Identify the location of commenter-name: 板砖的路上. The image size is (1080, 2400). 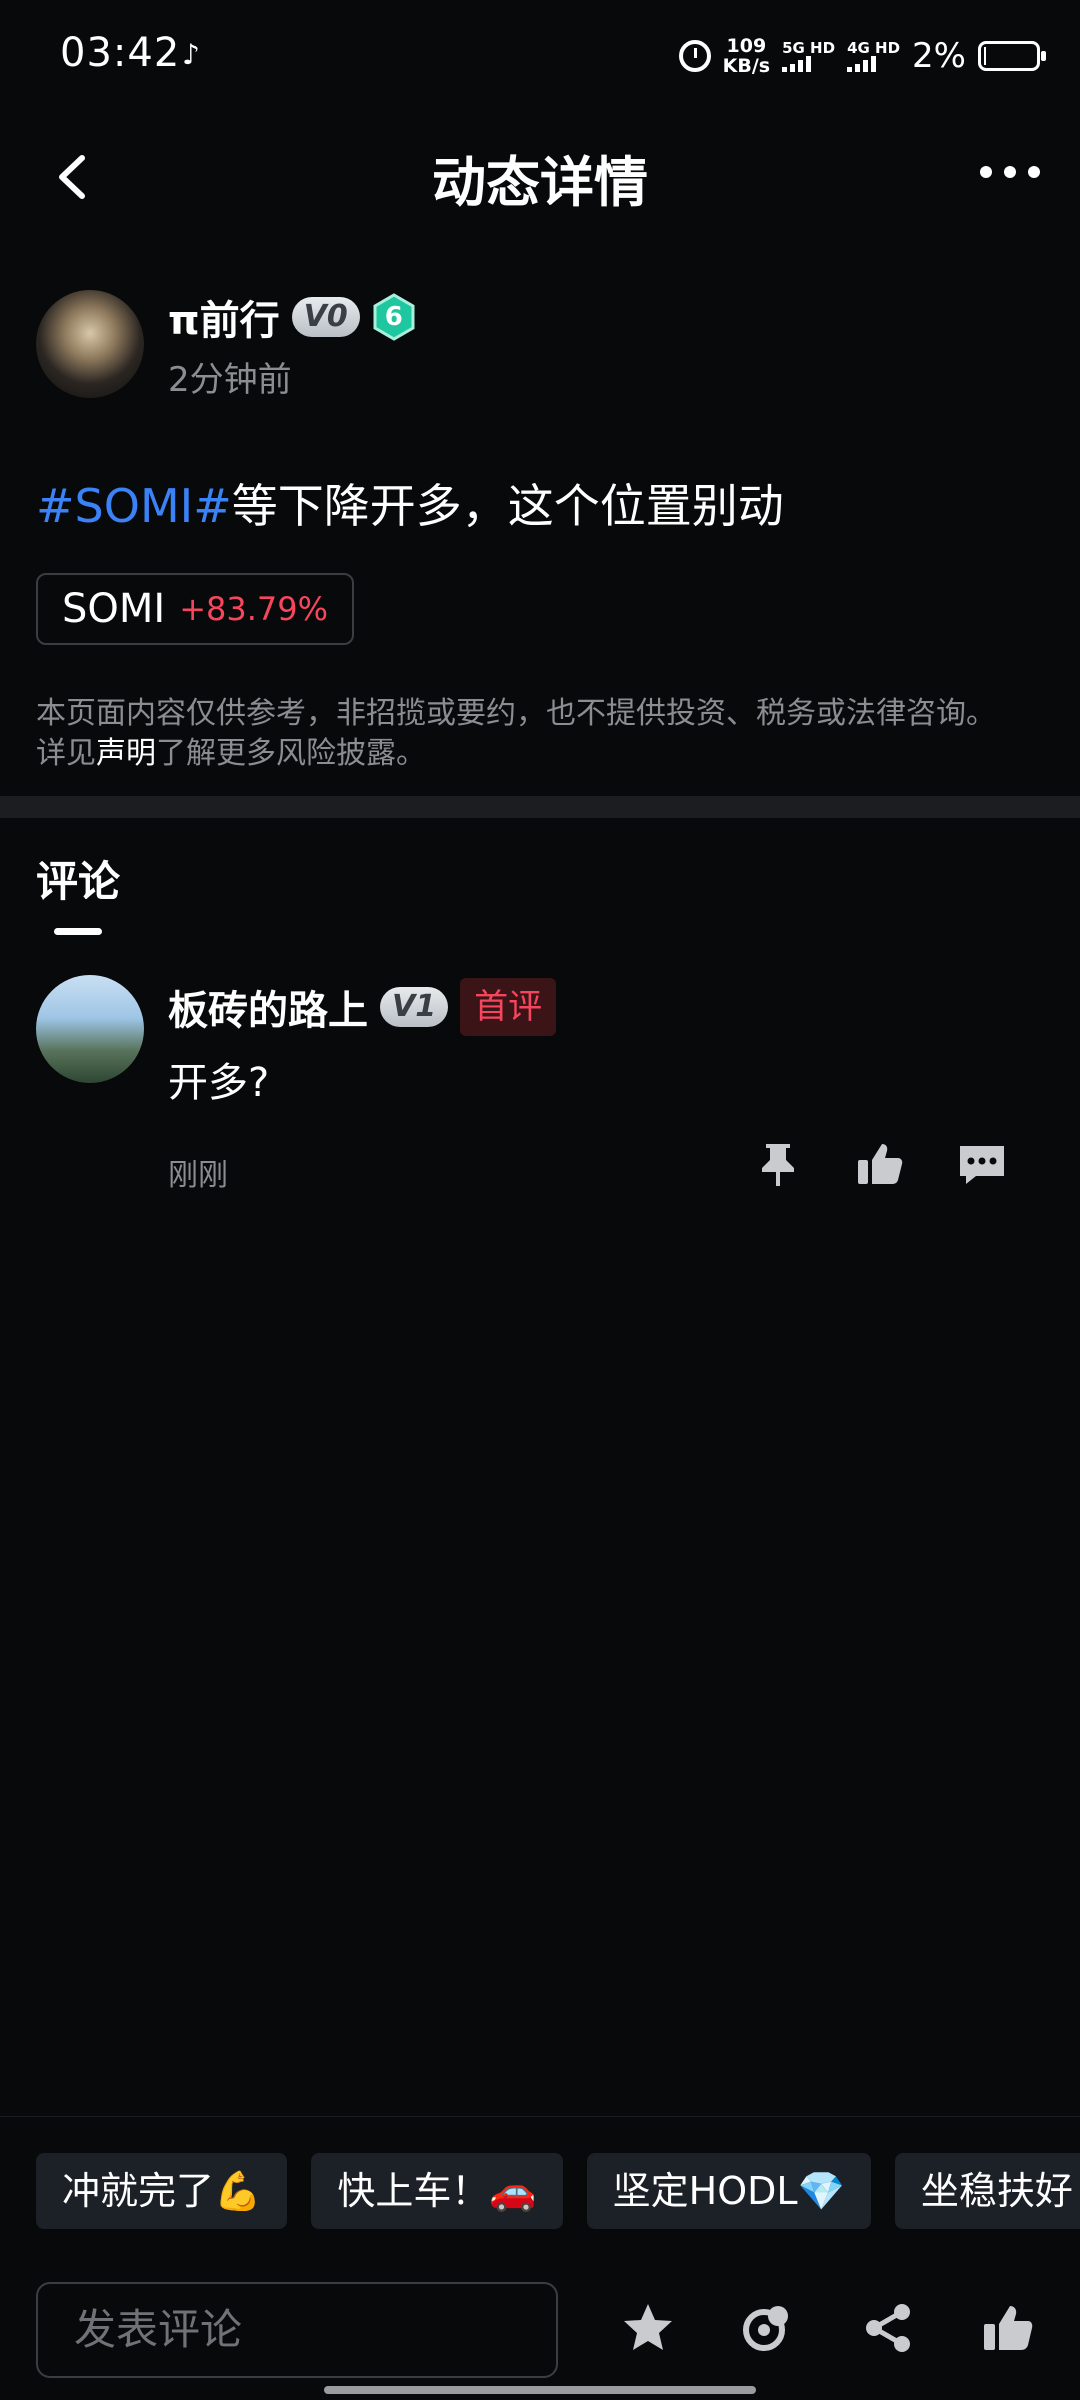
(268, 1007).